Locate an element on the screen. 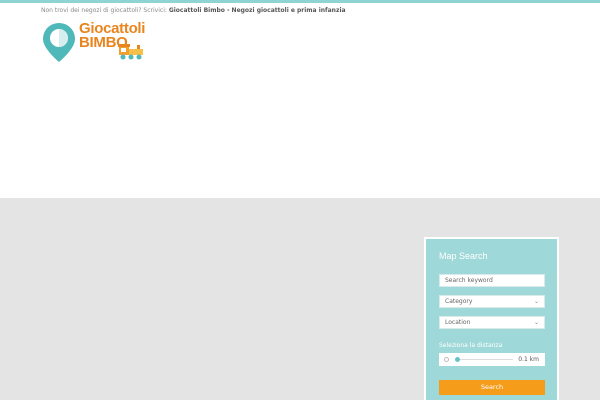 The width and height of the screenshot is (600, 400). location-select-label: Location is located at coordinates (458, 322).